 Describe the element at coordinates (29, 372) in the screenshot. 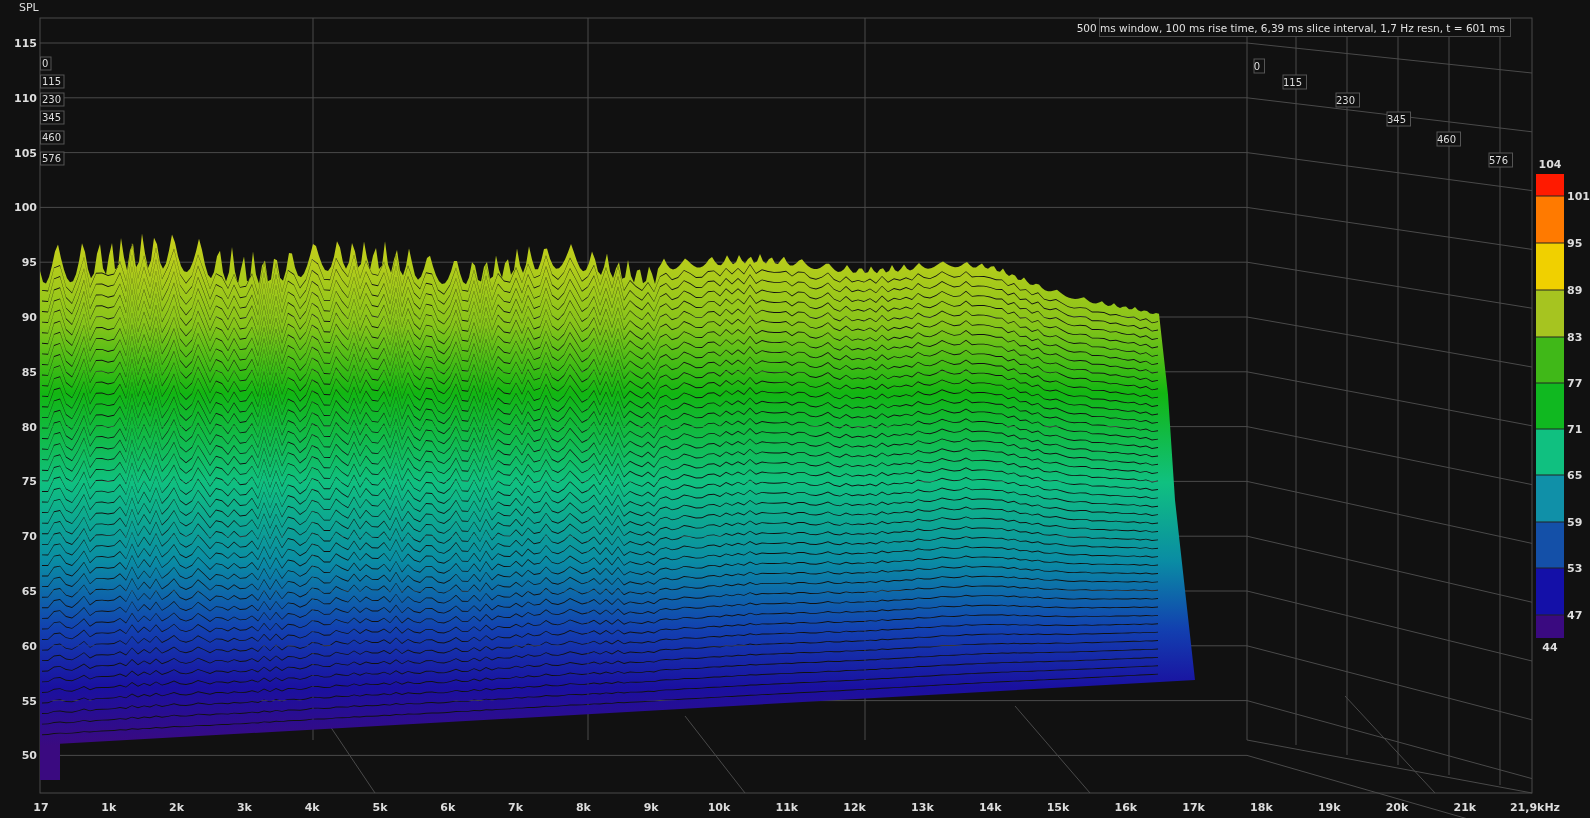

I see `y-tick-label: 85` at that location.